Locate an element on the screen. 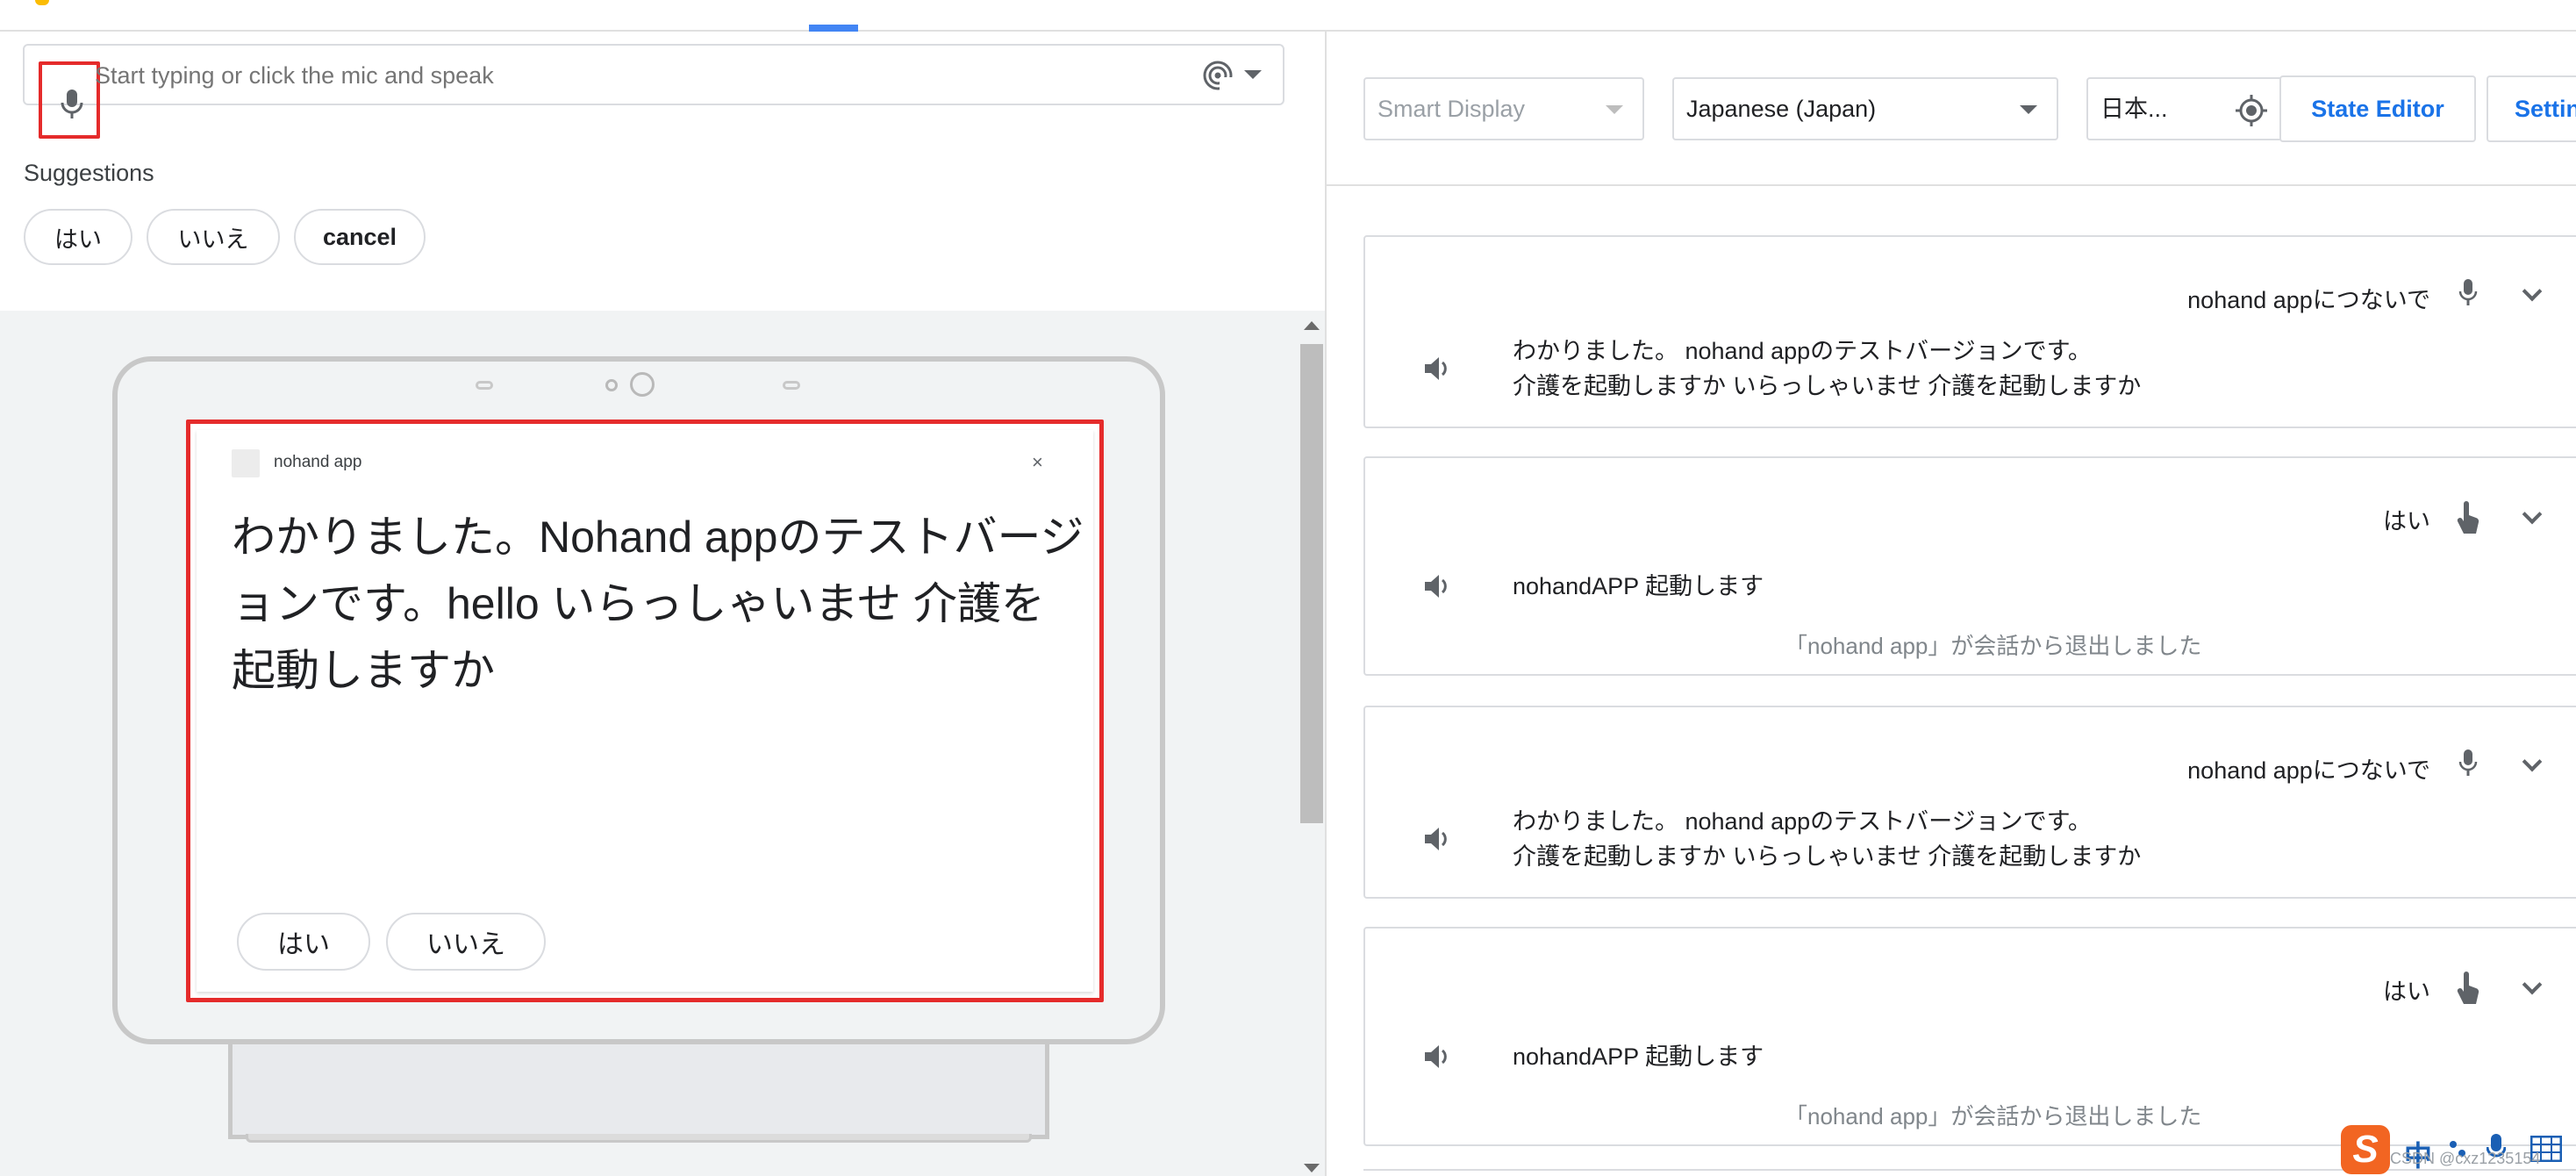  smart-display-stand-base is located at coordinates (639, 1138).